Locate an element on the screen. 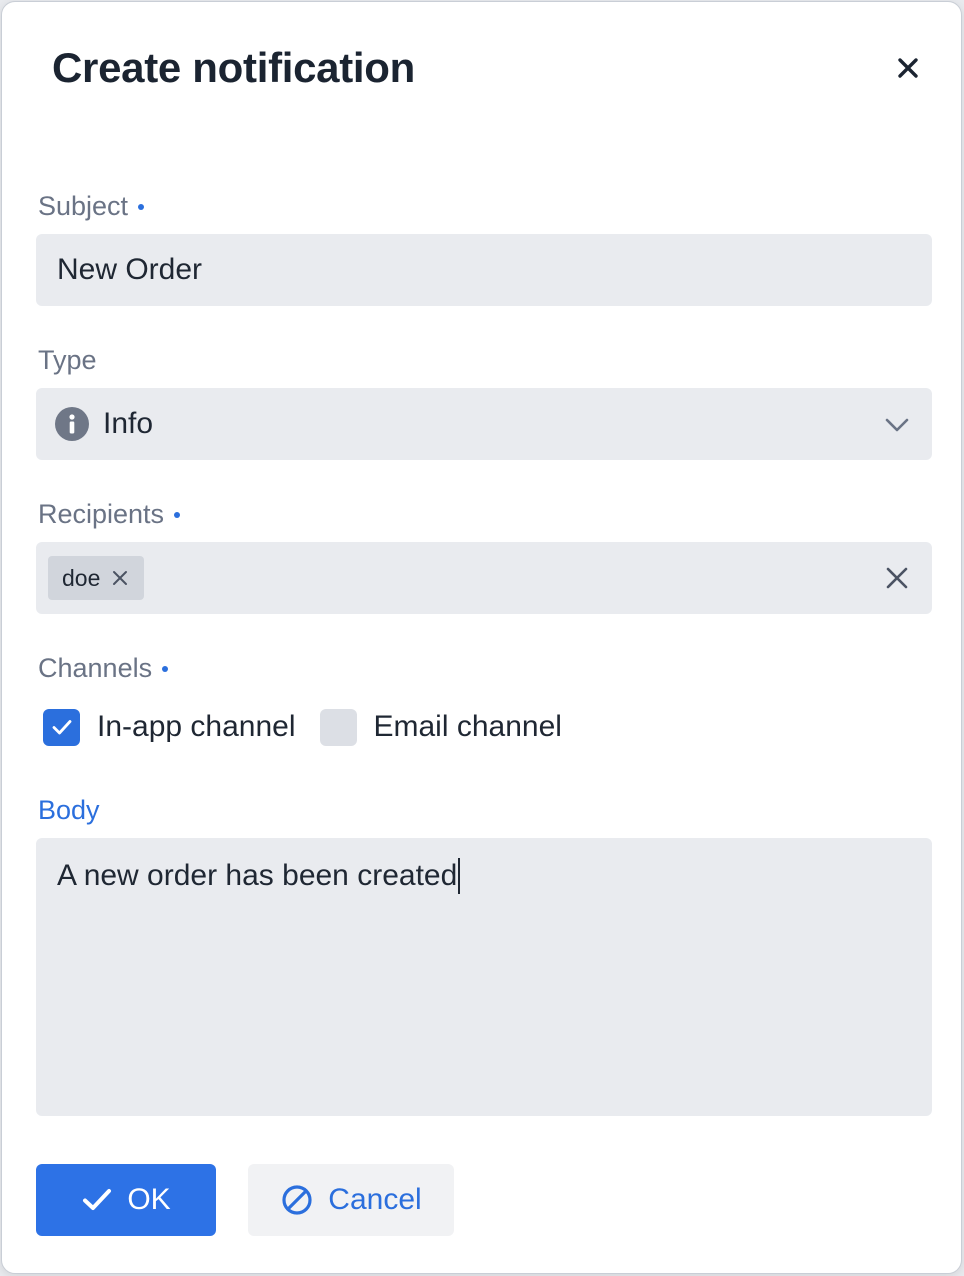  close-icon is located at coordinates (908, 68).